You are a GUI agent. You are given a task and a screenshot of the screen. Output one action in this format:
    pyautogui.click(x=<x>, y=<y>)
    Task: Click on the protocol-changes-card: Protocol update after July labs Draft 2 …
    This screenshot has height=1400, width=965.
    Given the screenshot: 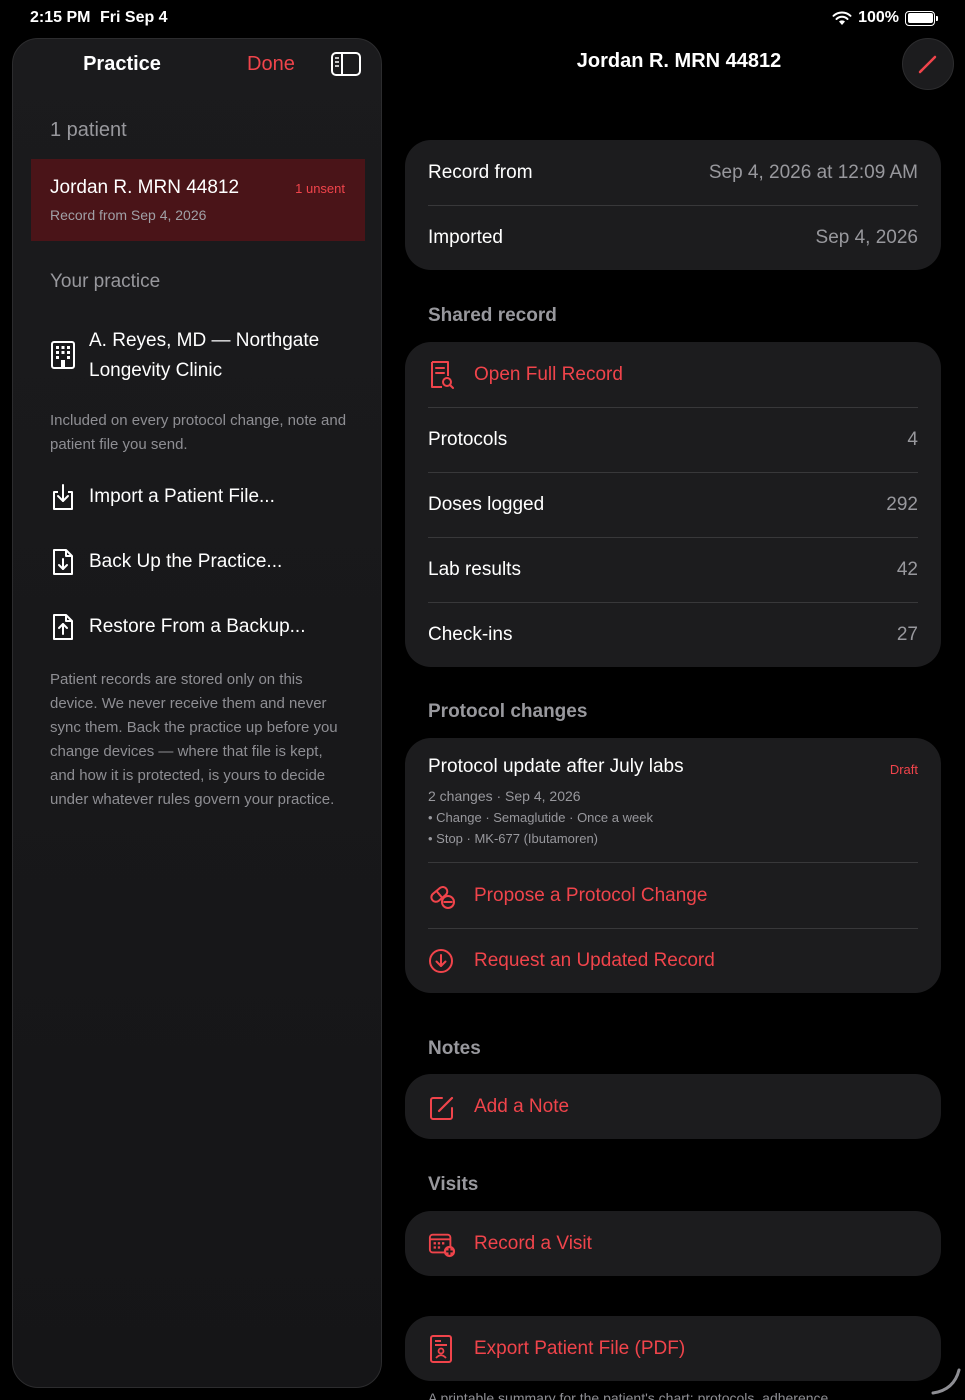 What is the action you would take?
    pyautogui.click(x=673, y=865)
    